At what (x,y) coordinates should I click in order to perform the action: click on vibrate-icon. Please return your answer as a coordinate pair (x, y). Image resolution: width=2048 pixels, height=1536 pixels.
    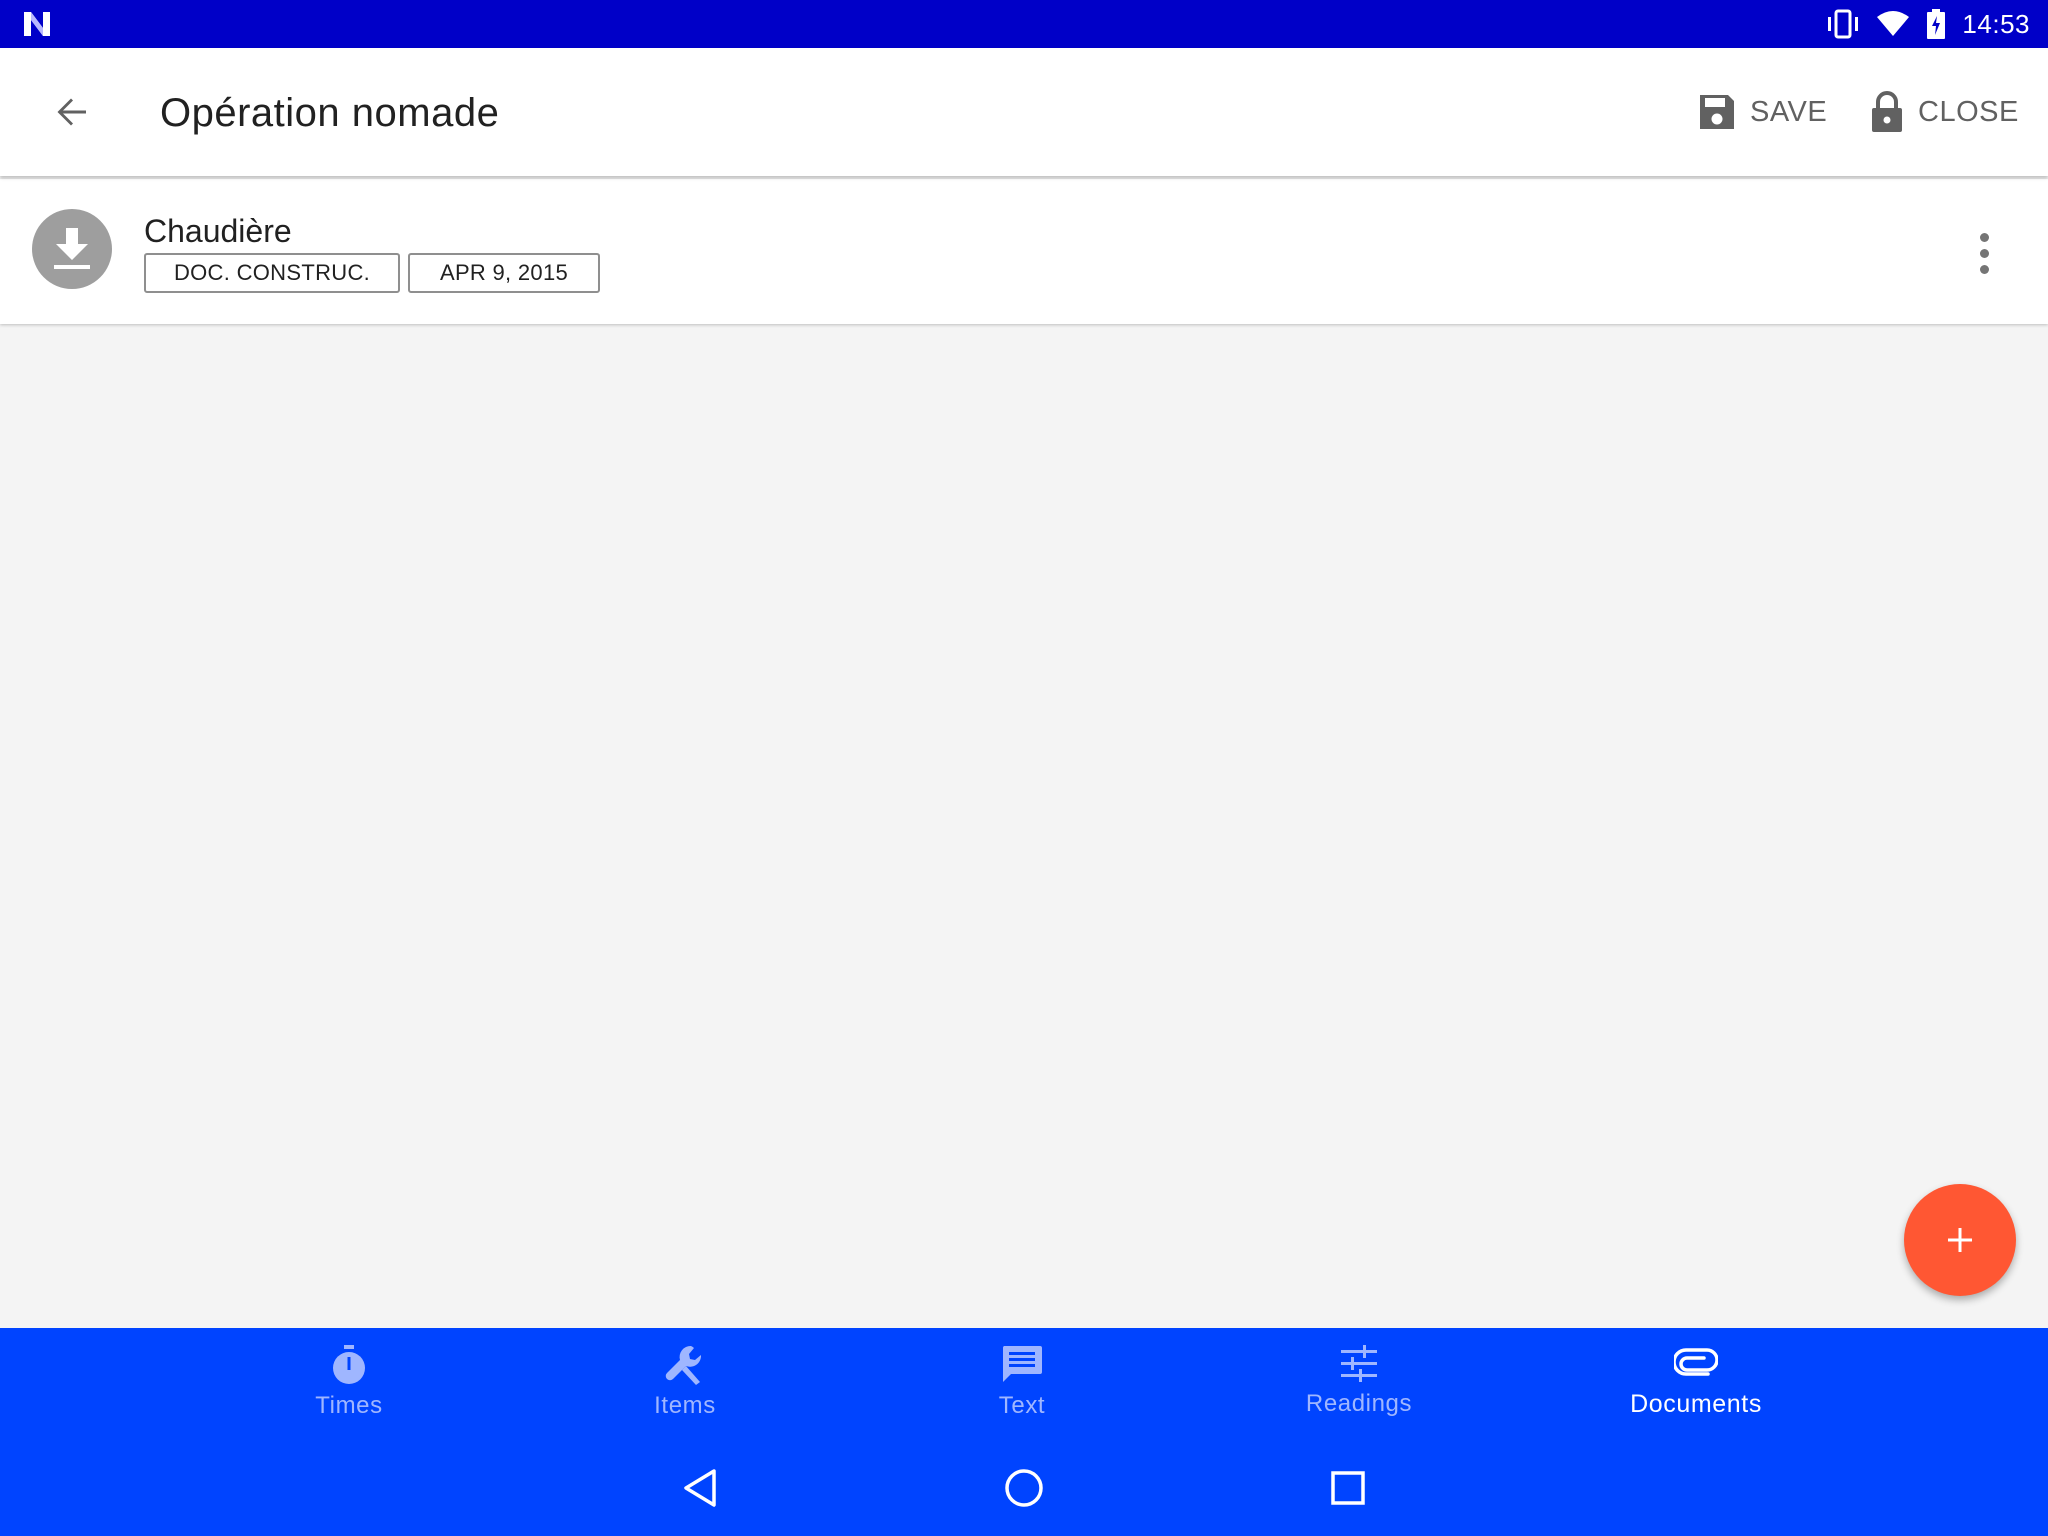
    Looking at the image, I should click on (1843, 24).